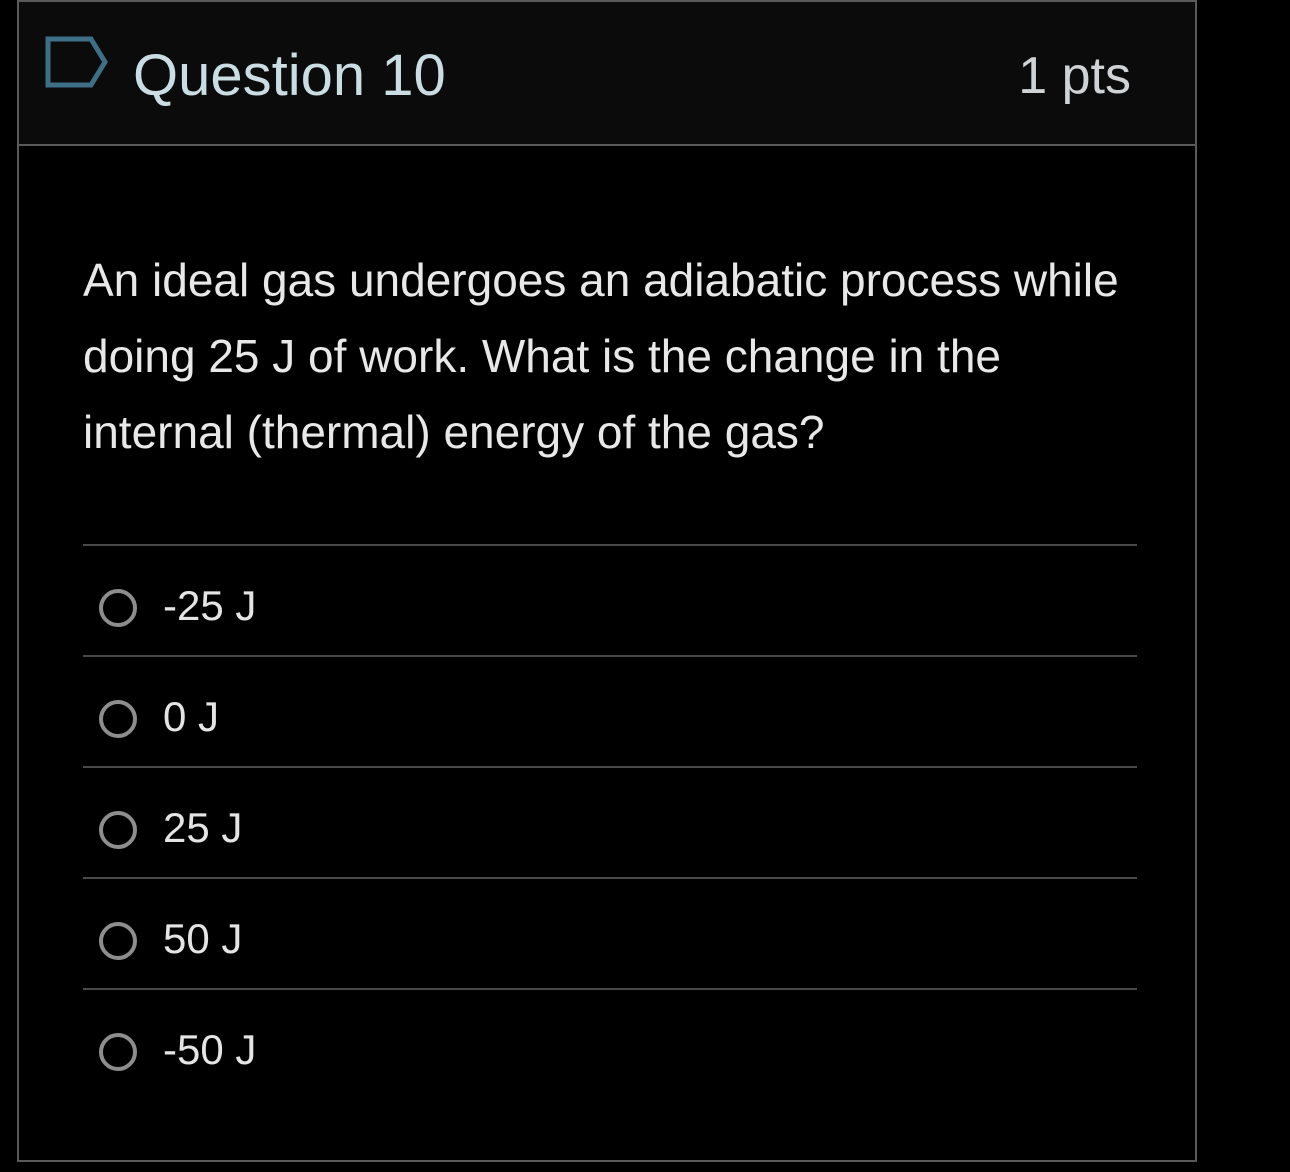  What do you see at coordinates (1074, 76) in the screenshot?
I see `question-points: 1 pts` at bounding box center [1074, 76].